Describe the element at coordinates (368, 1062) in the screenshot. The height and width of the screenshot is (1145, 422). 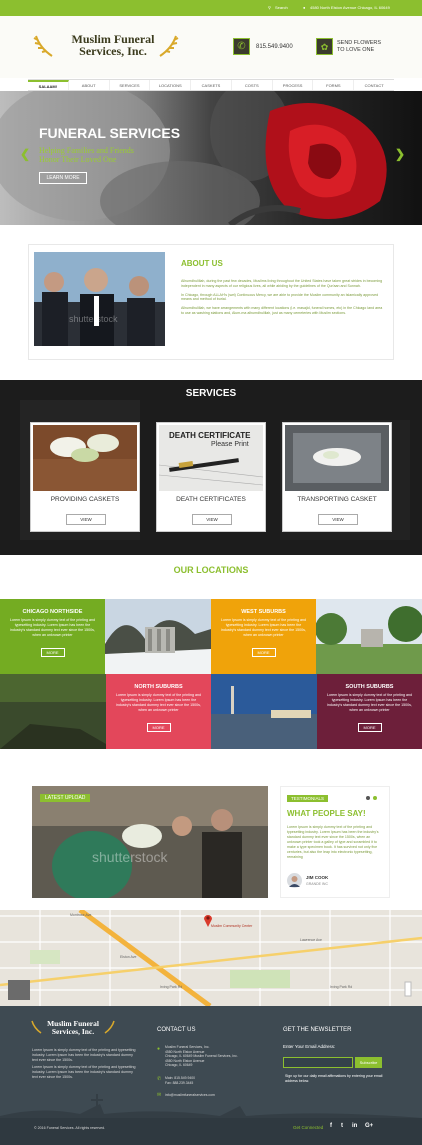
I see `subscribe-button: Subscribe` at that location.